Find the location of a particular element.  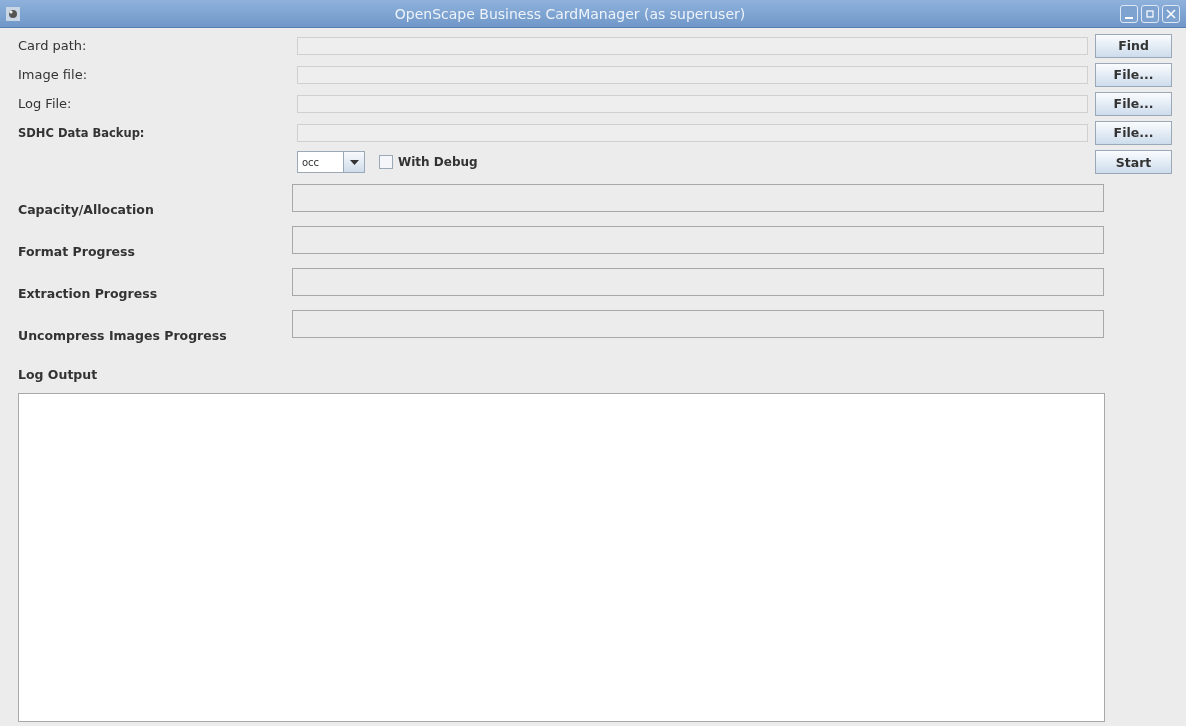

close-button is located at coordinates (1171, 13).